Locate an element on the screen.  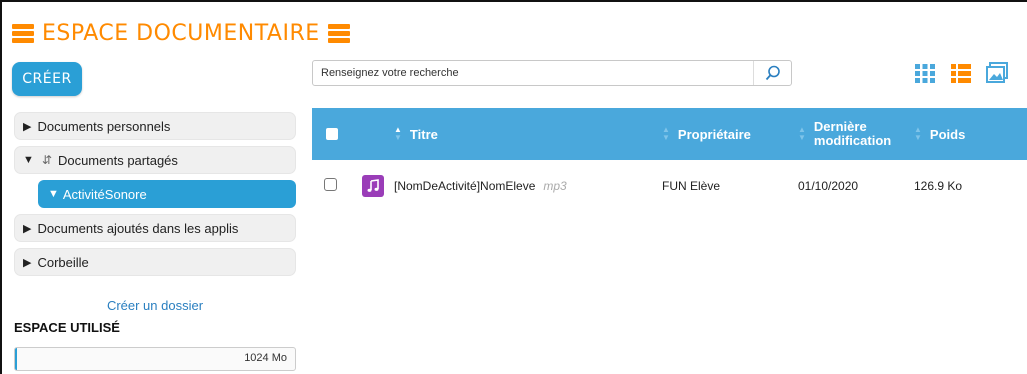
sidebar-item-documents-personnels: ▶ Documents personnels is located at coordinates (155, 126).